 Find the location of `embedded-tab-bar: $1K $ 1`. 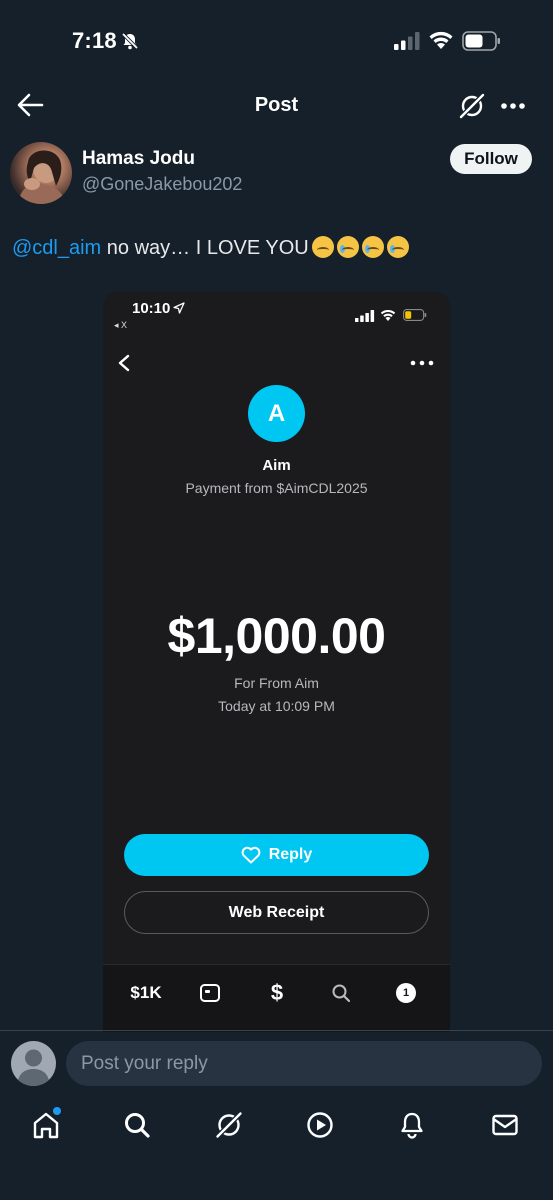

embedded-tab-bar: $1K $ 1 is located at coordinates (276, 998).